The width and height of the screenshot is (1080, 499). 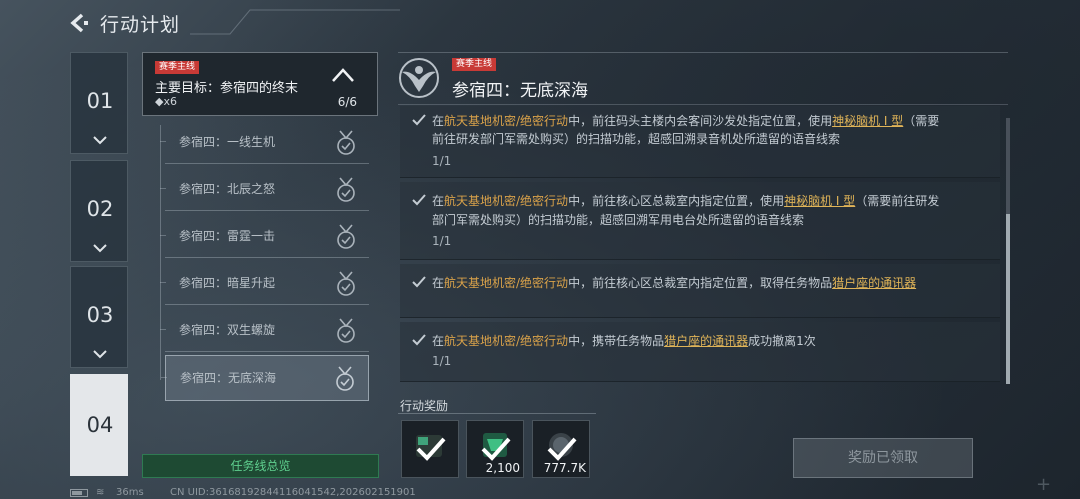 What do you see at coordinates (618, 220) in the screenshot?
I see `objective-text-line2: 部门军需处购买）的扫描功能，超感回溯军用电台处所遗留的语音线索` at bounding box center [618, 220].